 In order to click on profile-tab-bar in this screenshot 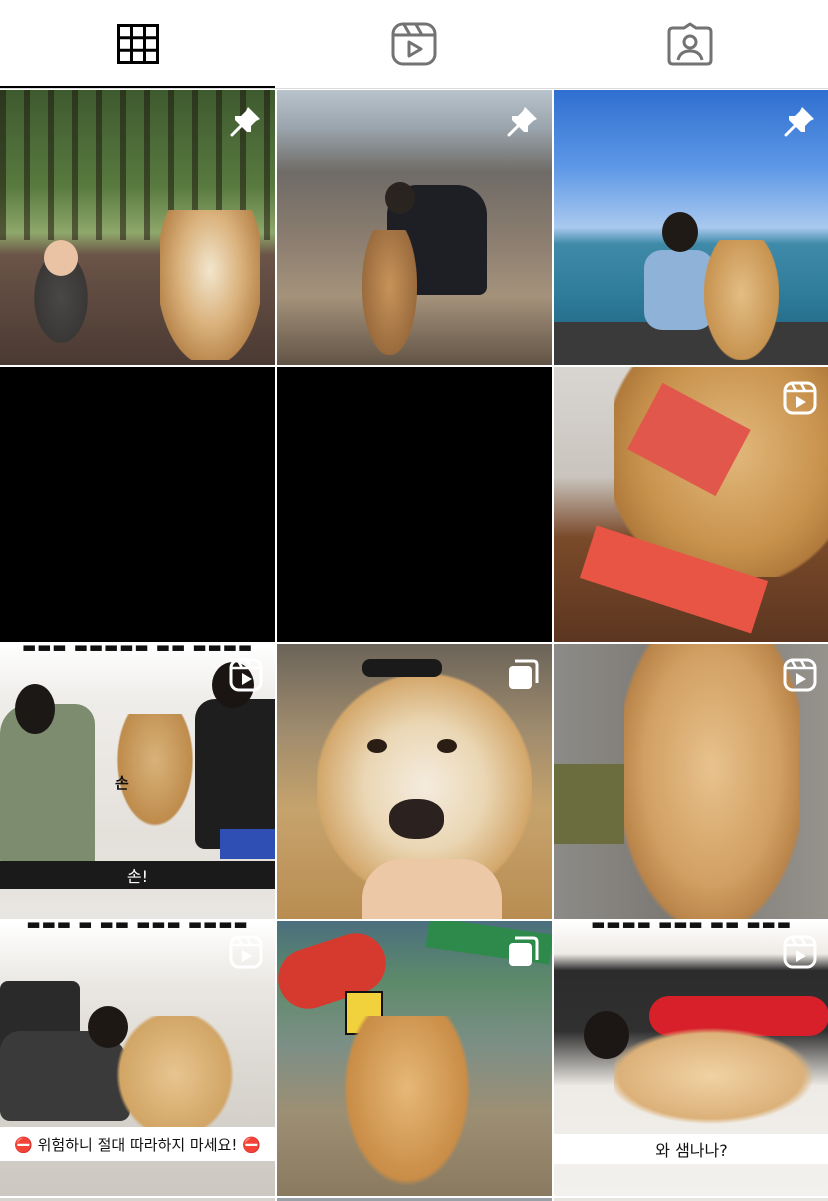, I will do `click(414, 44)`.